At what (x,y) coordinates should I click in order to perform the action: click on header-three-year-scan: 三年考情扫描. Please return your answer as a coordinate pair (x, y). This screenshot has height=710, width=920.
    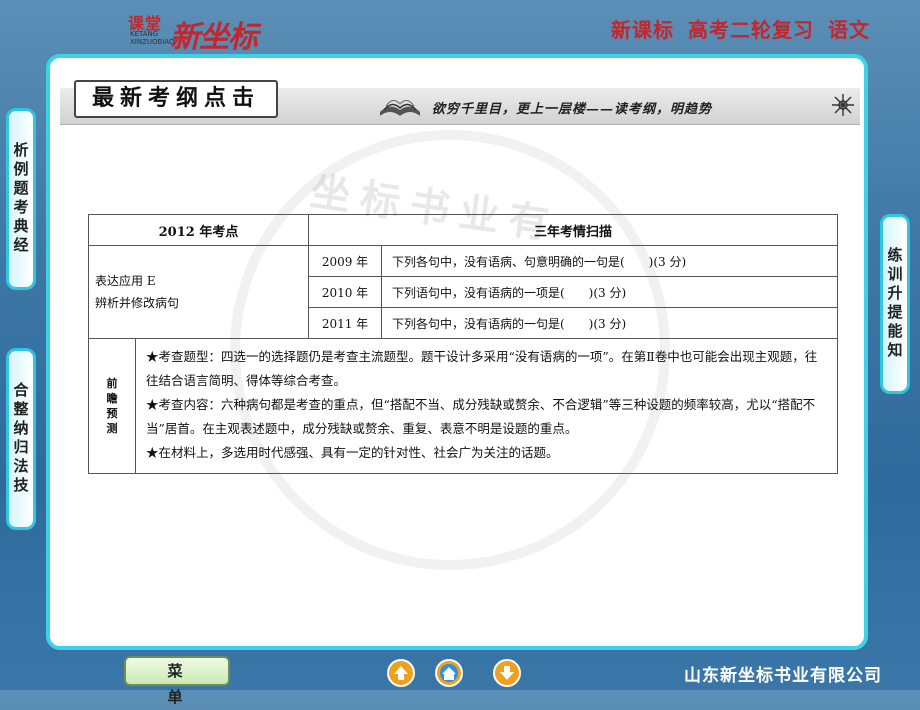
    Looking at the image, I should click on (573, 230).